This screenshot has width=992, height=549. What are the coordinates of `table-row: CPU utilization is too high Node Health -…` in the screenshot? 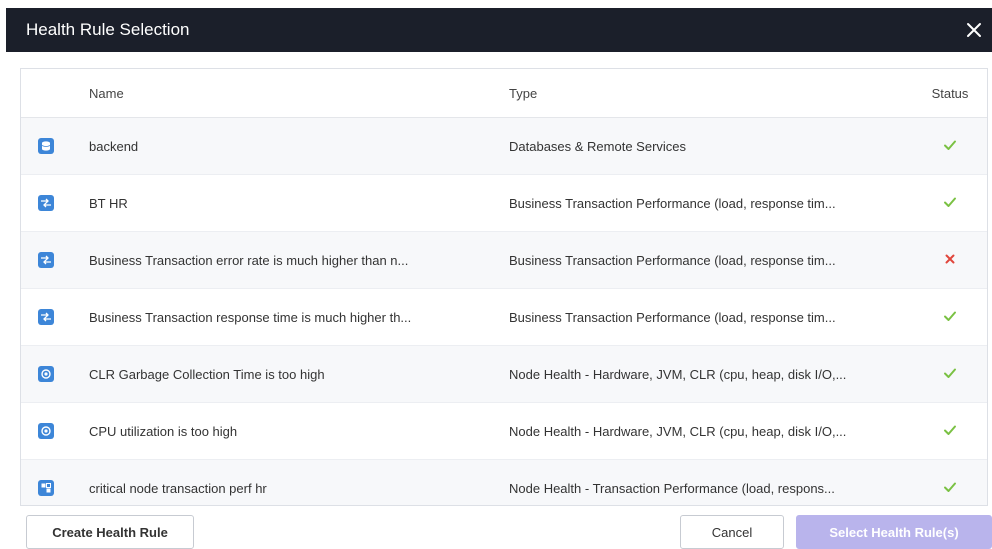 It's located at (504, 431).